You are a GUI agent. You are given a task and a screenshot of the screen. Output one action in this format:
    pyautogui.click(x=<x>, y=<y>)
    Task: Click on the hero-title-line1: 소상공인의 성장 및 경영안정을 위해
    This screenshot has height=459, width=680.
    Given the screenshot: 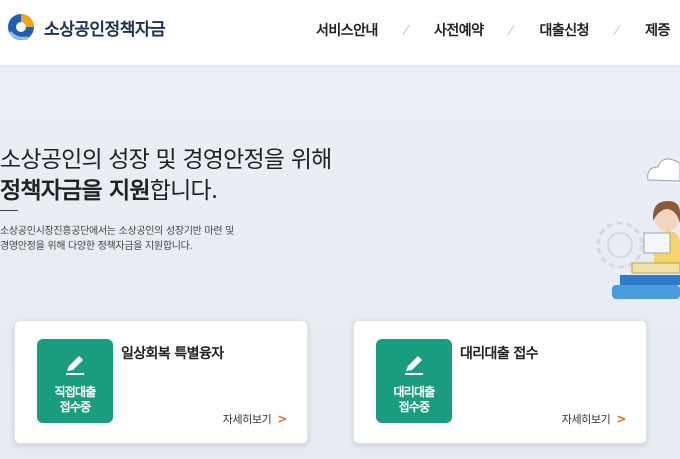 What is the action you would take?
    pyautogui.click(x=166, y=160)
    